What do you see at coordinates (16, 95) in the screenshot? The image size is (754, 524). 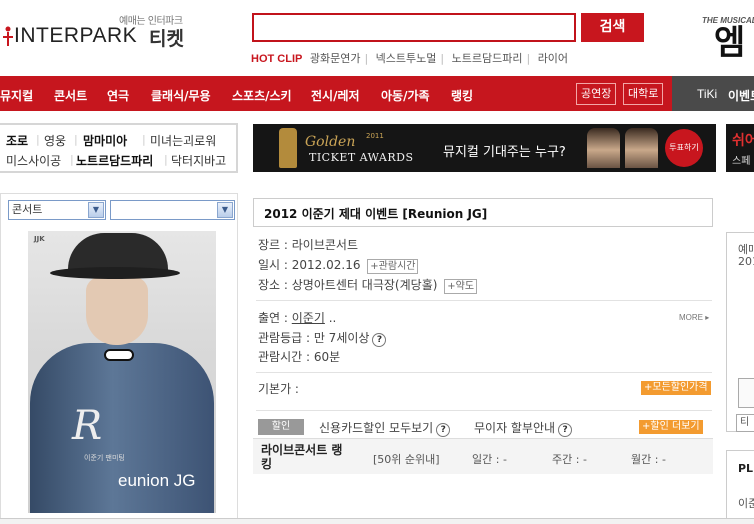 I see `nav-item-musical: 뮤지컬` at bounding box center [16, 95].